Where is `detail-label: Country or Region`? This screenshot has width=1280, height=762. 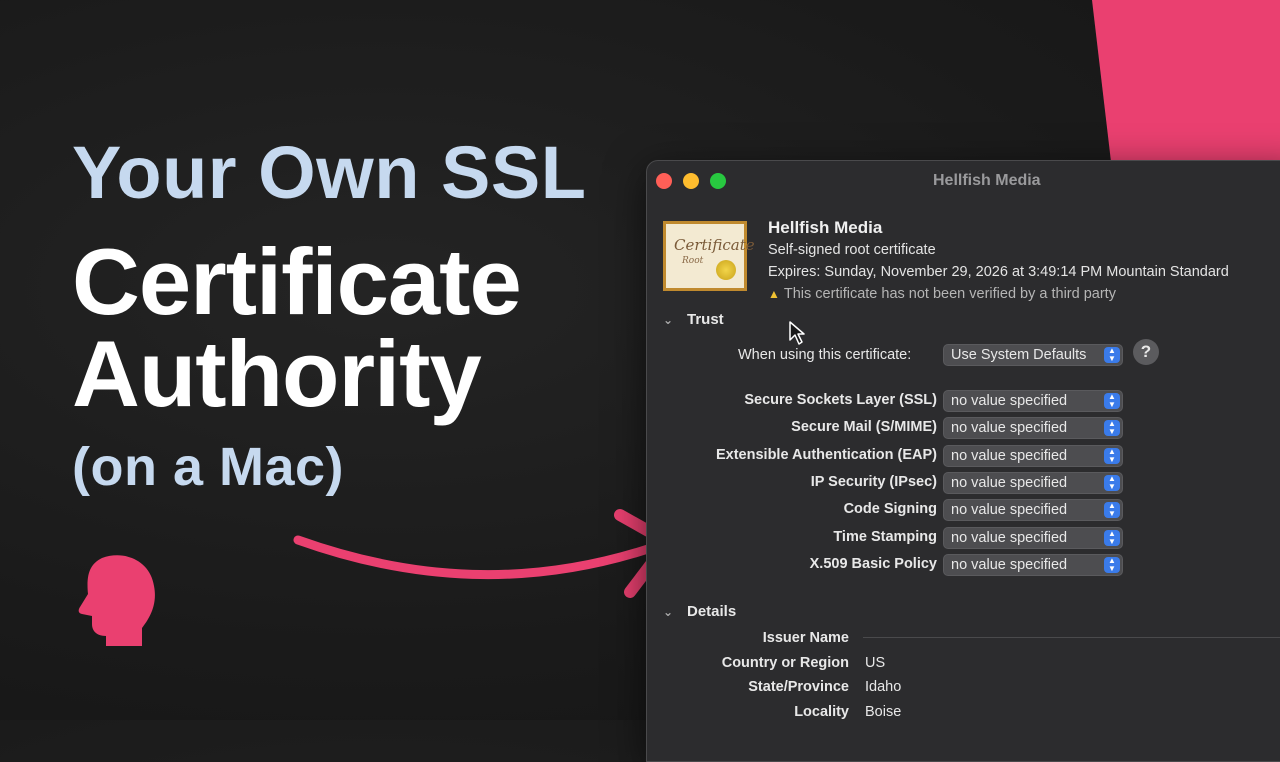
detail-label: Country or Region is located at coordinates (785, 662).